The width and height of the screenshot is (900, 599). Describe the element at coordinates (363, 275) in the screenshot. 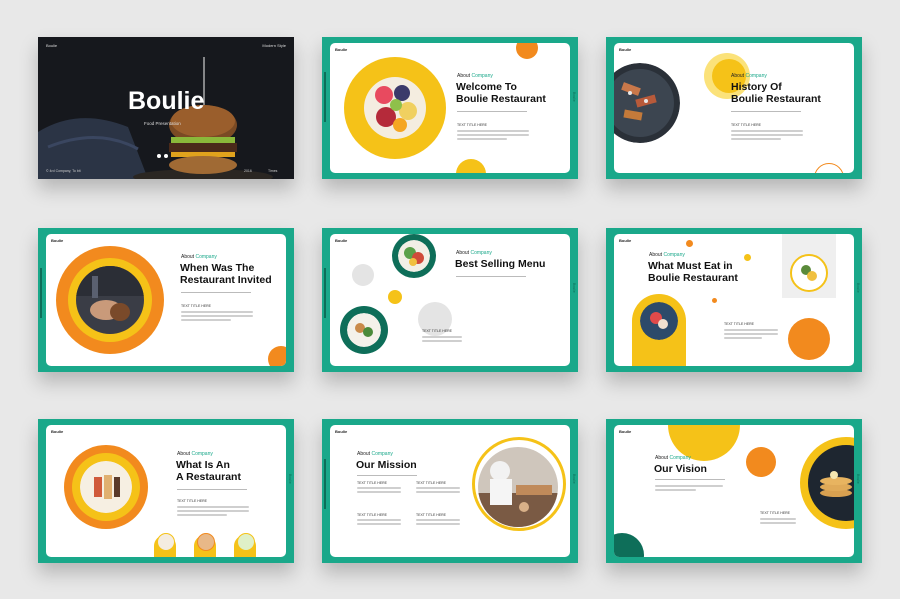

I see `grey-circle` at that location.